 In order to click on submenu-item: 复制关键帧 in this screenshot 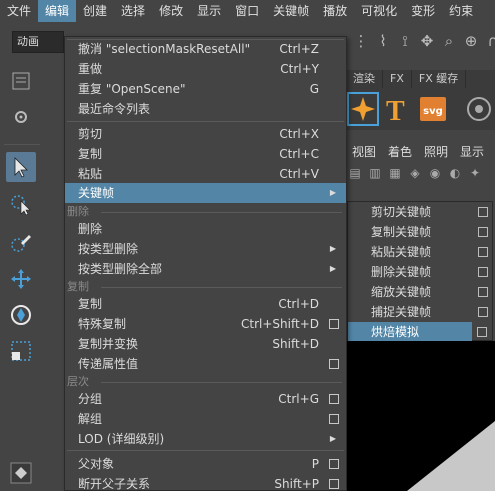, I will do `click(420, 232)`.